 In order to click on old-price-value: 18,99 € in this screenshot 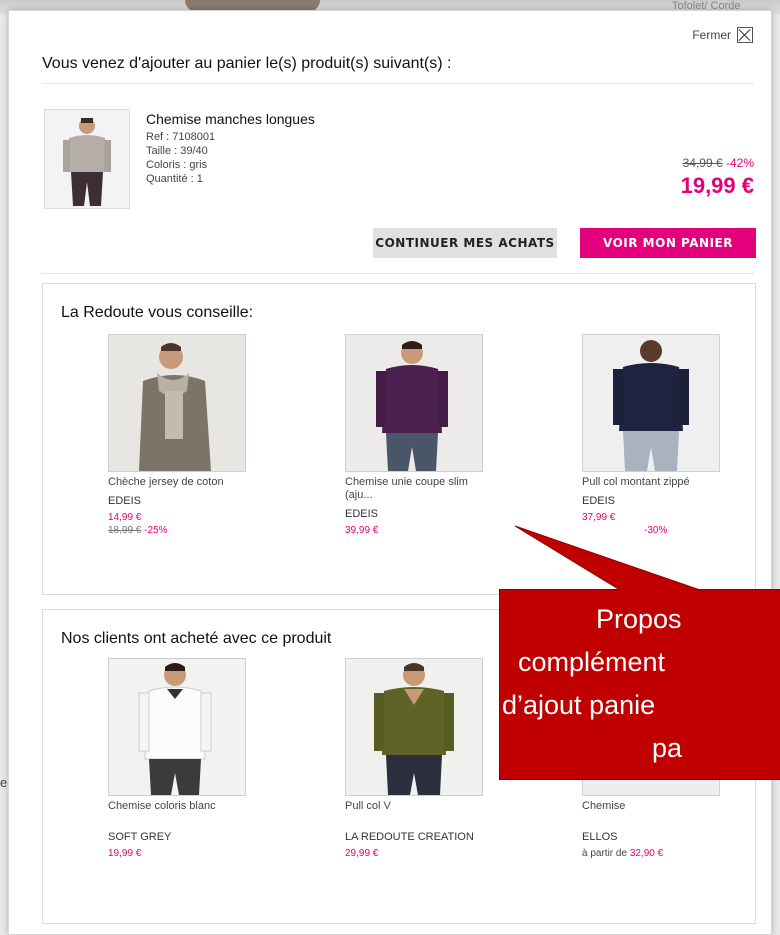, I will do `click(125, 530)`.